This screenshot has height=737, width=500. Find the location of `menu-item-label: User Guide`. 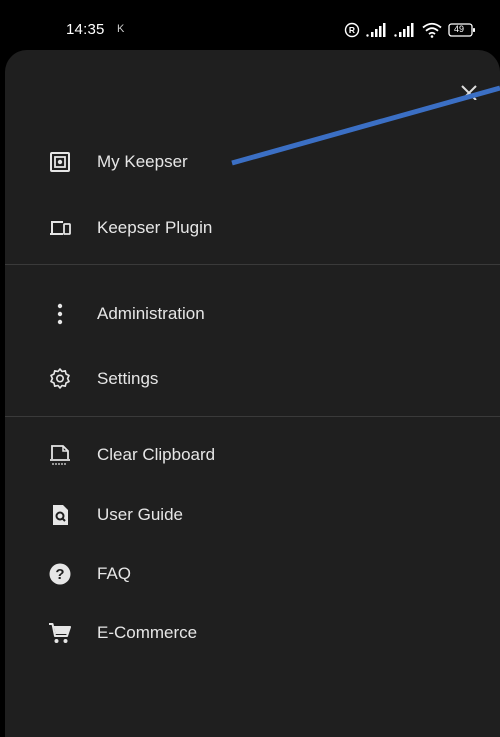

menu-item-label: User Guide is located at coordinates (140, 514).